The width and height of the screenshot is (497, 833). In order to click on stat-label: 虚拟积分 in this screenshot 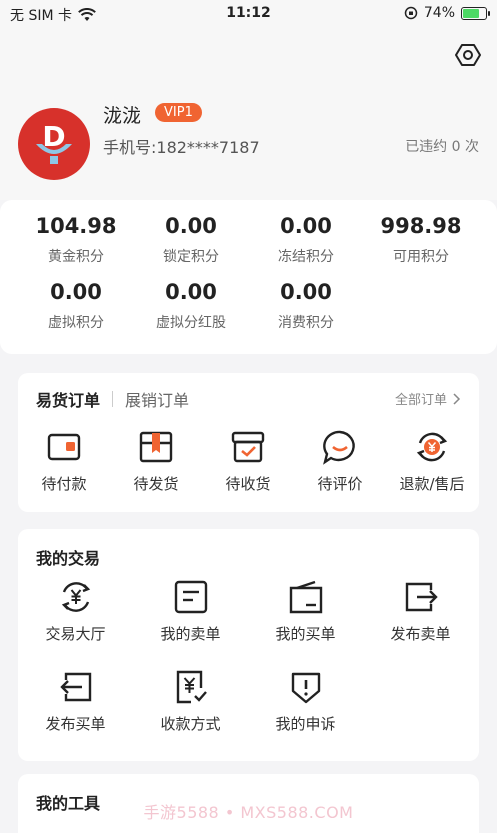, I will do `click(76, 323)`.